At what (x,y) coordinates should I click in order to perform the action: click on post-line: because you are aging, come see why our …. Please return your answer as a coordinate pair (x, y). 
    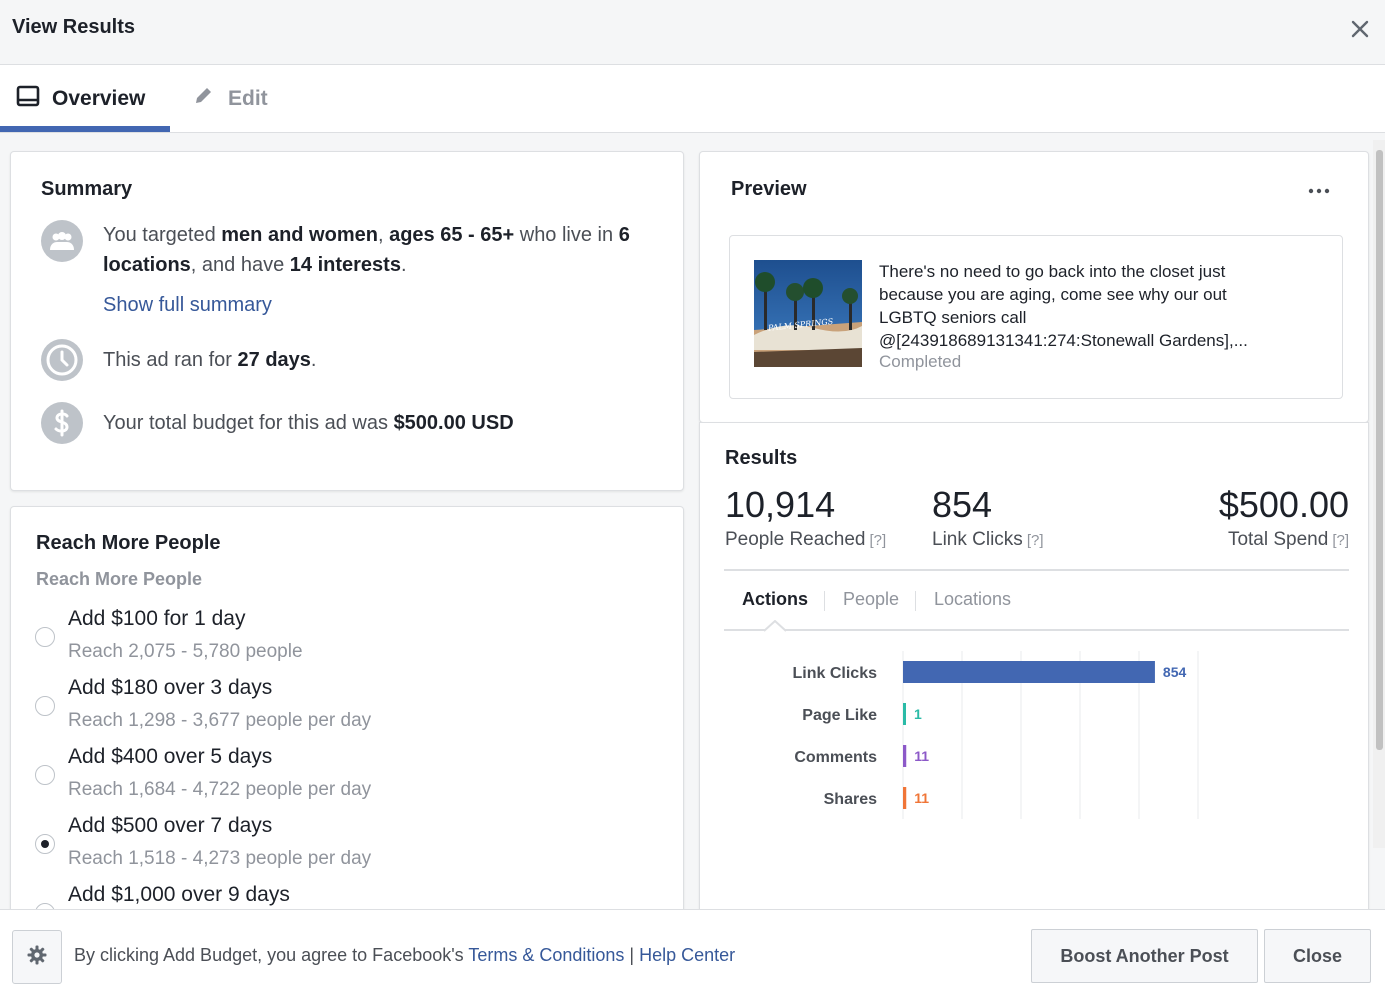
    Looking at the image, I should click on (1053, 294).